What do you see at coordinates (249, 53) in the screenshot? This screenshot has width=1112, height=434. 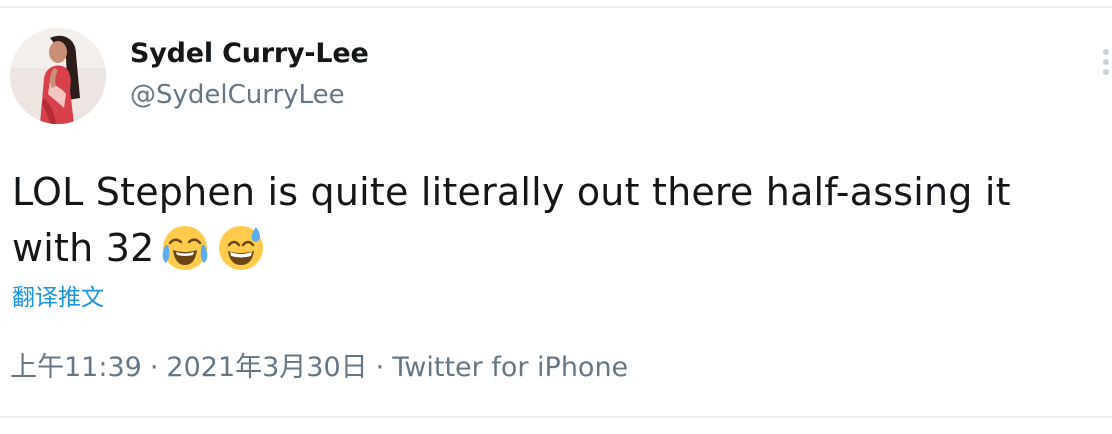 I see `display-name: Sydel Curry-Lee` at bounding box center [249, 53].